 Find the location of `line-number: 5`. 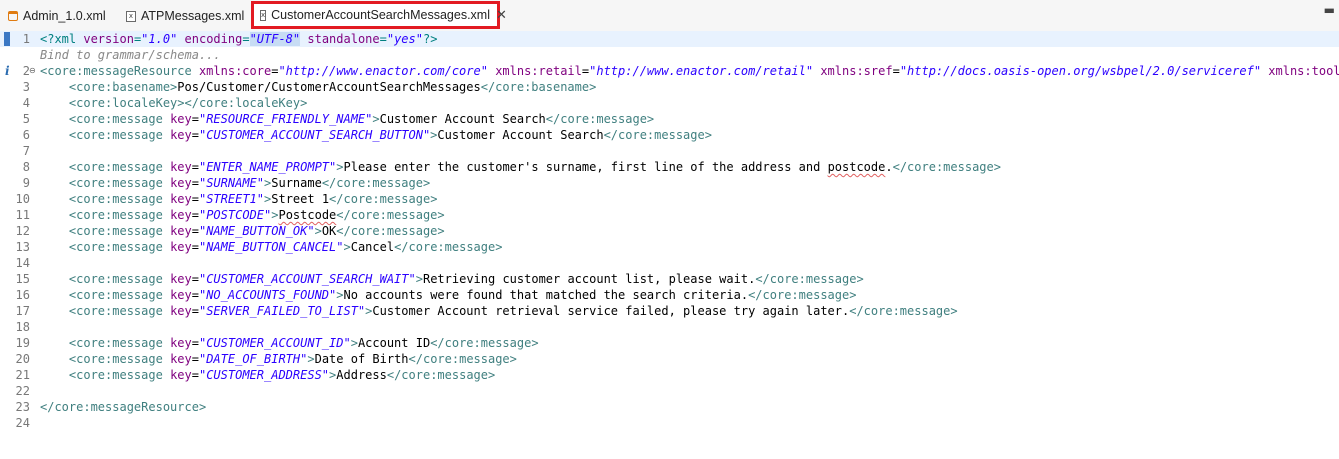

line-number: 5 is located at coordinates (26, 119).